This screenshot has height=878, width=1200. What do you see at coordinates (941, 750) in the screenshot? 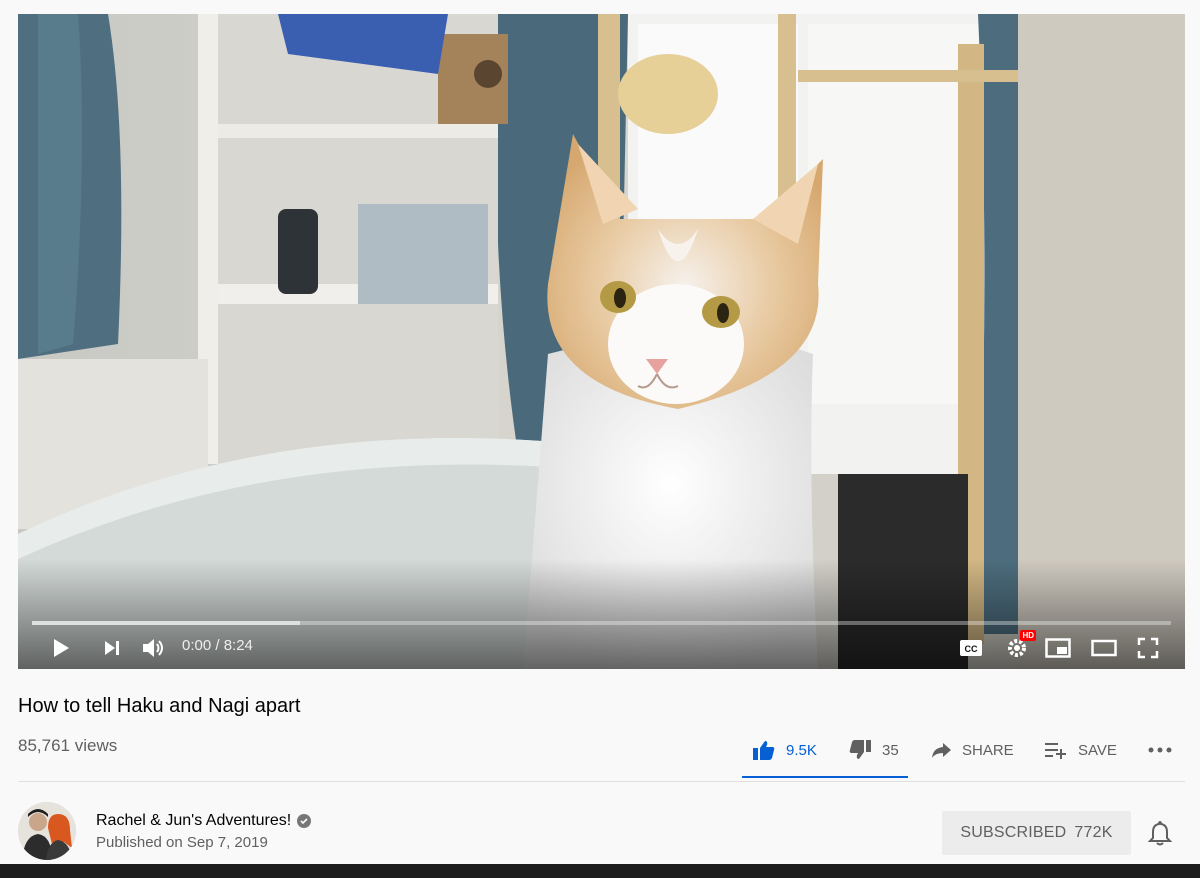
I see `share-icon` at bounding box center [941, 750].